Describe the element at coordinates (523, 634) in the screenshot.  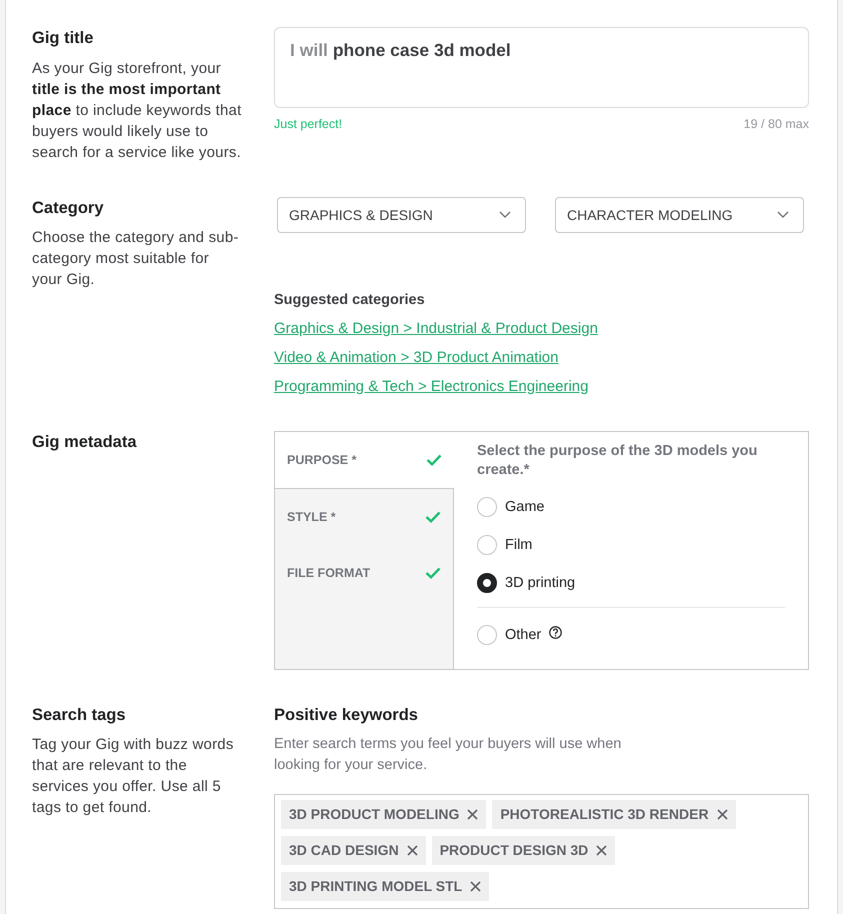
I see `option-label: Other` at that location.